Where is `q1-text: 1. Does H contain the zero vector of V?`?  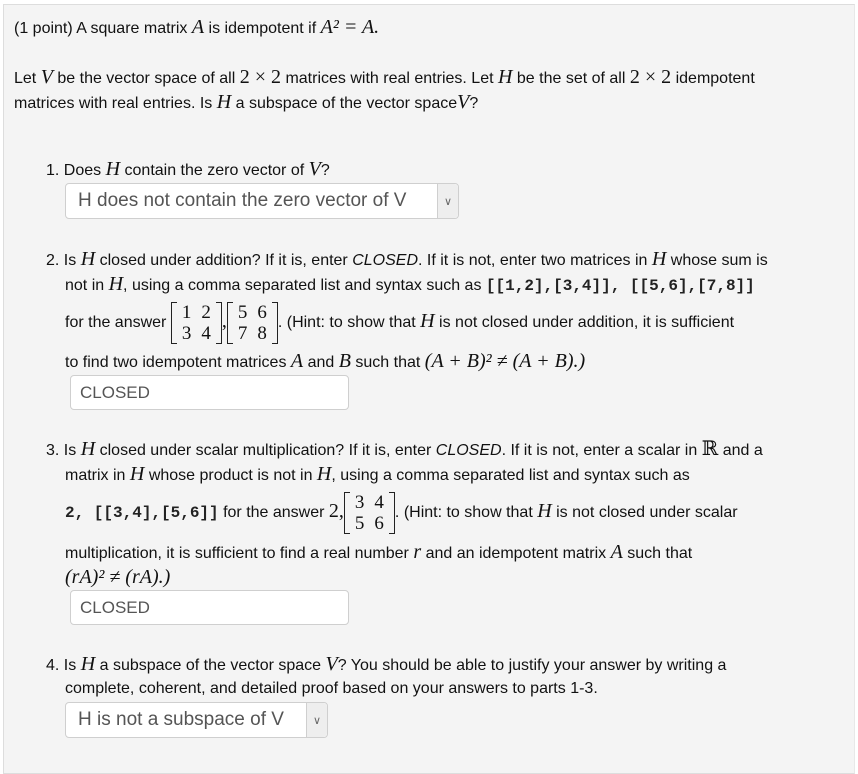 q1-text: 1. Does H contain the zero vector of V? is located at coordinates (188, 170).